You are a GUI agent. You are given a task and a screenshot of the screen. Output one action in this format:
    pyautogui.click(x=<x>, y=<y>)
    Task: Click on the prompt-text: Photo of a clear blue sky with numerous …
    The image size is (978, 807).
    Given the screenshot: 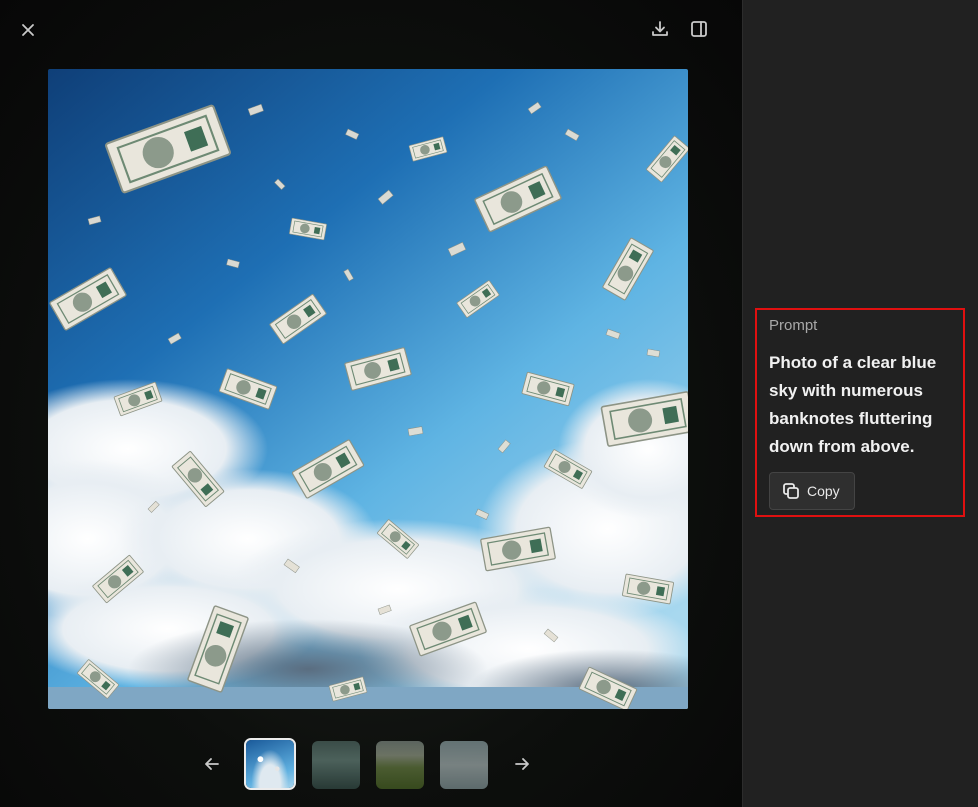 What is the action you would take?
    pyautogui.click(x=853, y=404)
    